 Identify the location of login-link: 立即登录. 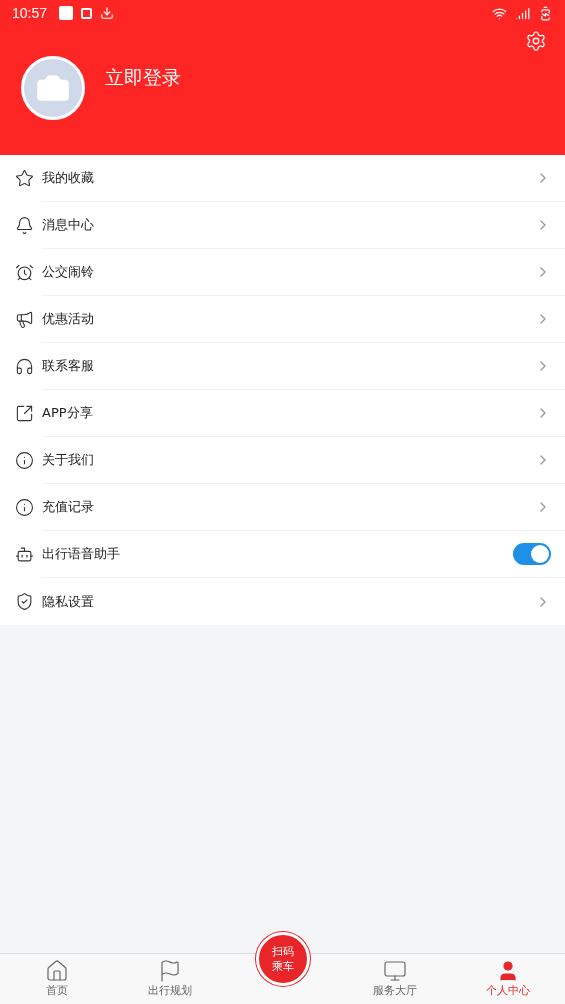
(143, 77).